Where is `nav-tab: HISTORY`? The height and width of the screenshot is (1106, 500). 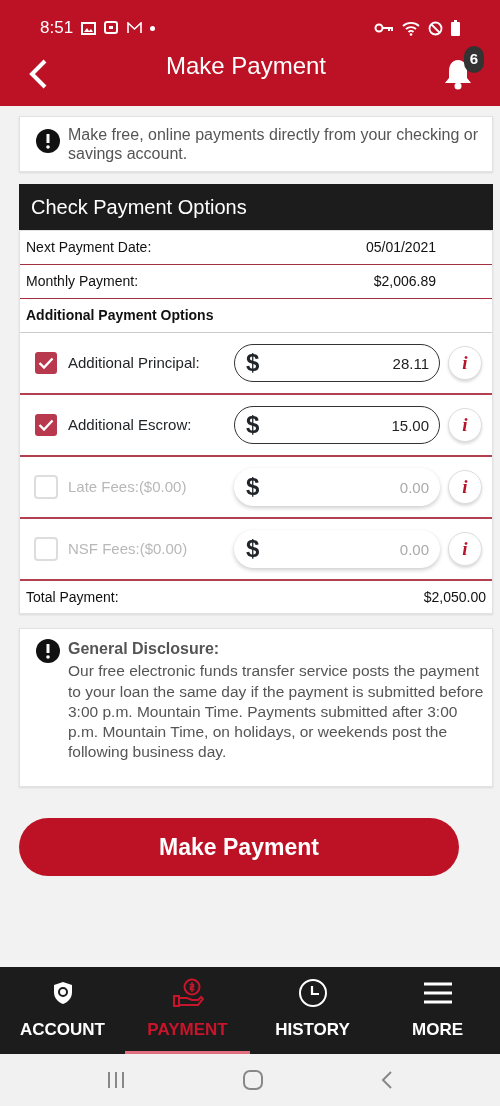
nav-tab: HISTORY is located at coordinates (312, 1010).